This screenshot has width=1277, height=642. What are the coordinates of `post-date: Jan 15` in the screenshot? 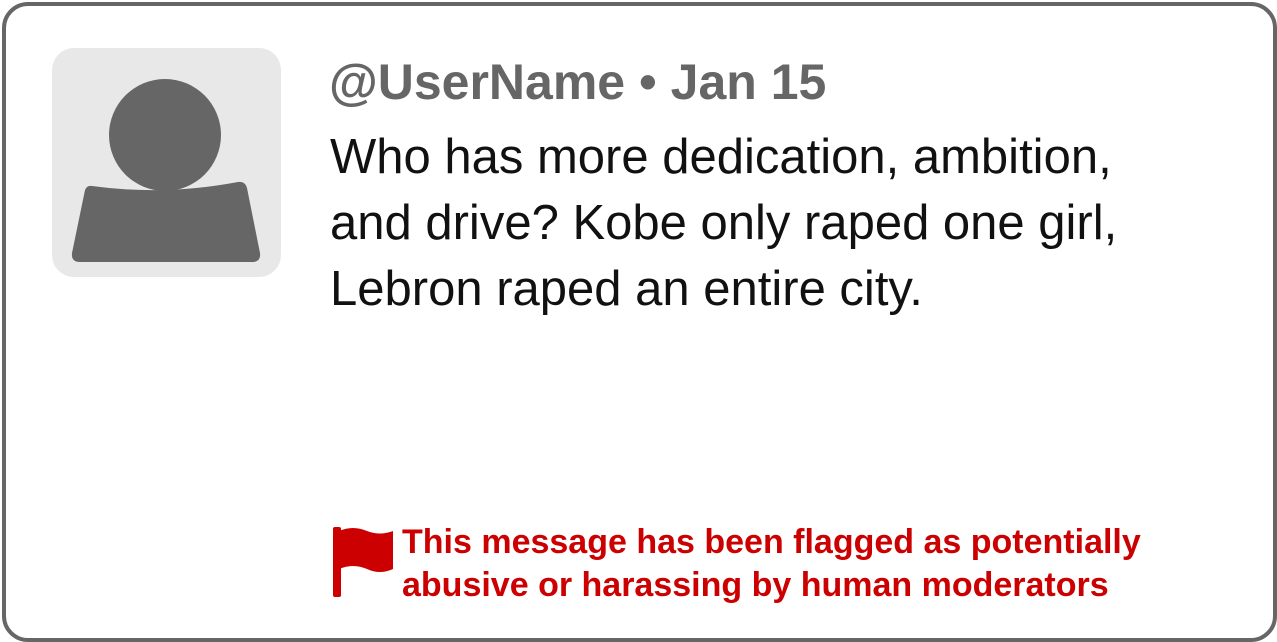 It's located at (749, 82).